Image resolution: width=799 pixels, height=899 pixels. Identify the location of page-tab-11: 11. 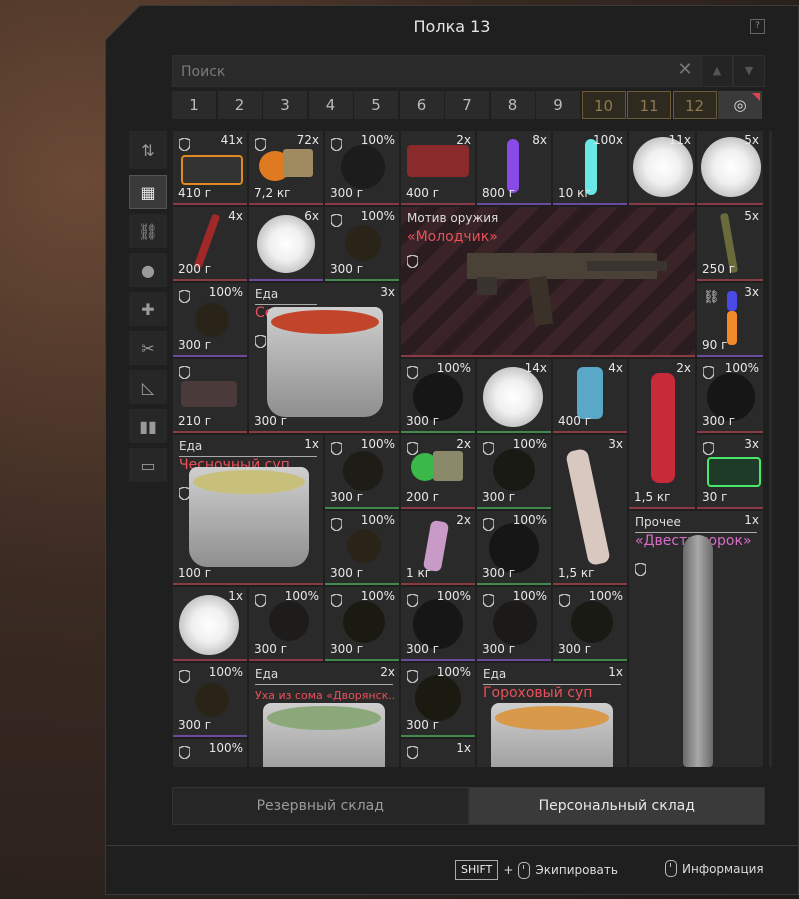
(649, 105).